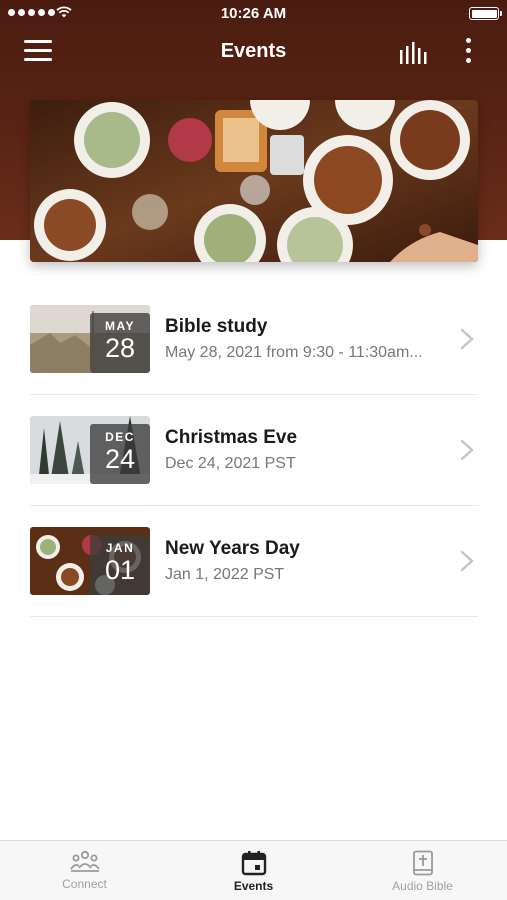 The height and width of the screenshot is (900, 507). What do you see at coordinates (253, 886) in the screenshot?
I see `tab-label: Events` at bounding box center [253, 886].